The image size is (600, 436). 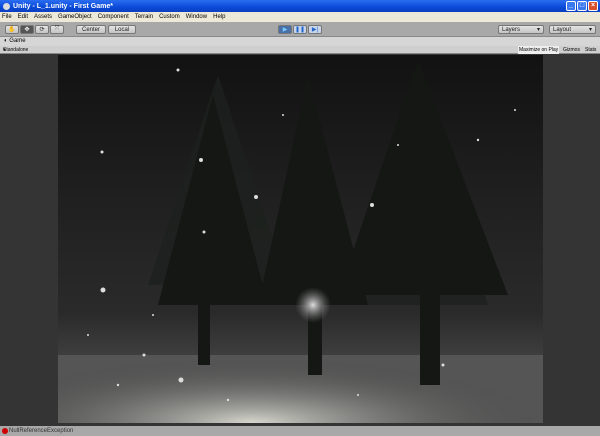 What do you see at coordinates (582, 6) in the screenshot?
I see `maximize-button: □` at bounding box center [582, 6].